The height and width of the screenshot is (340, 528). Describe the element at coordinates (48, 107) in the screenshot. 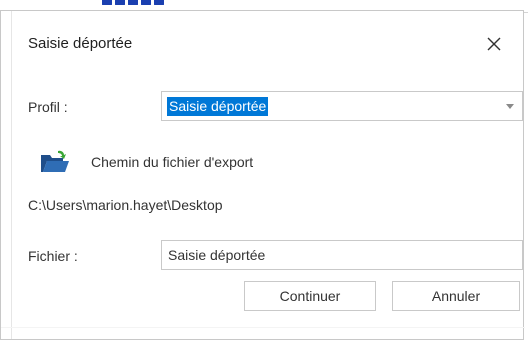

I see `profil-label: Profil :` at that location.